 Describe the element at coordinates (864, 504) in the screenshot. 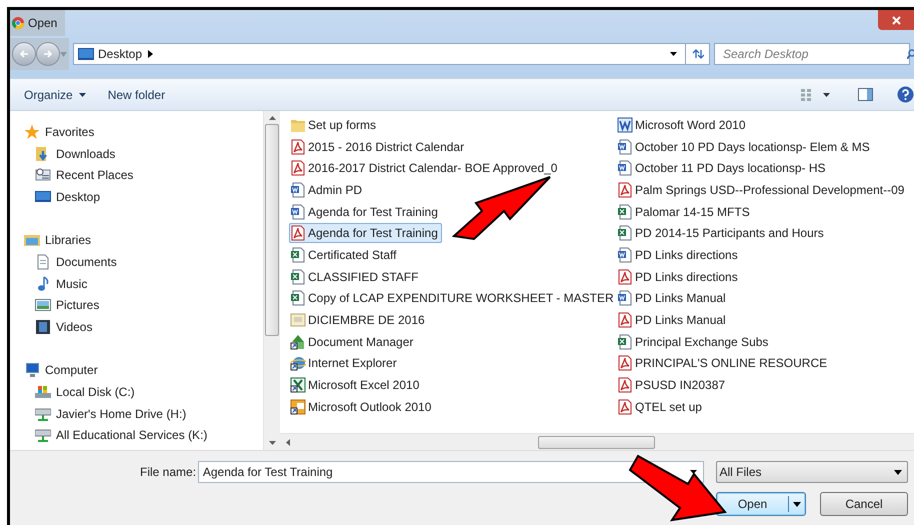

I see `cancel-button: Cancel` at that location.